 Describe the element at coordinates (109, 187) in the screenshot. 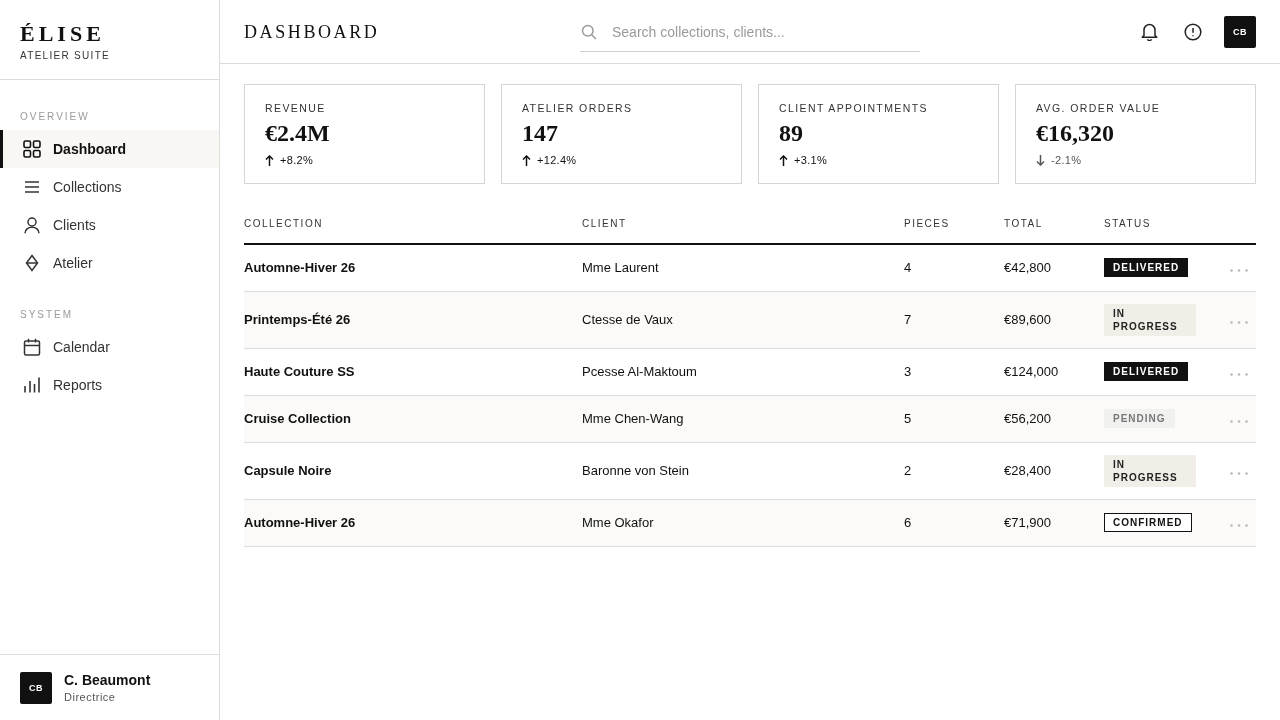

I see `sidebar-item: Collections` at that location.